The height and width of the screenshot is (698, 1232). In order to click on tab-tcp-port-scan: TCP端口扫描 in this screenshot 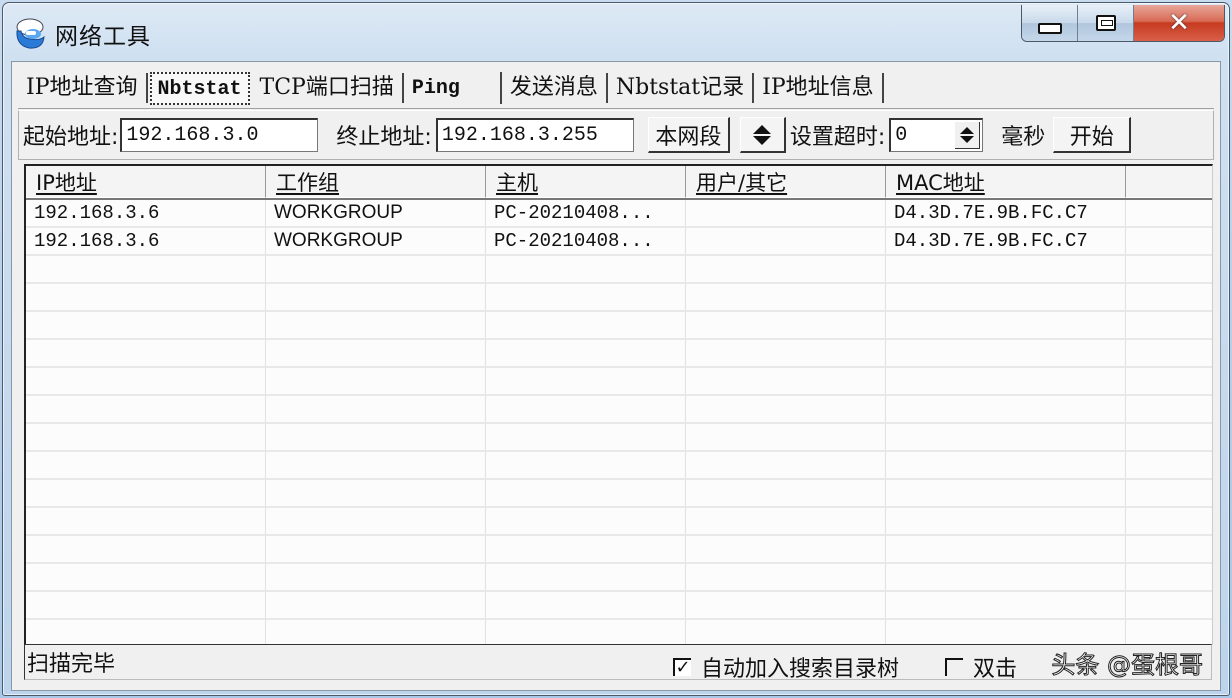, I will do `click(328, 88)`.